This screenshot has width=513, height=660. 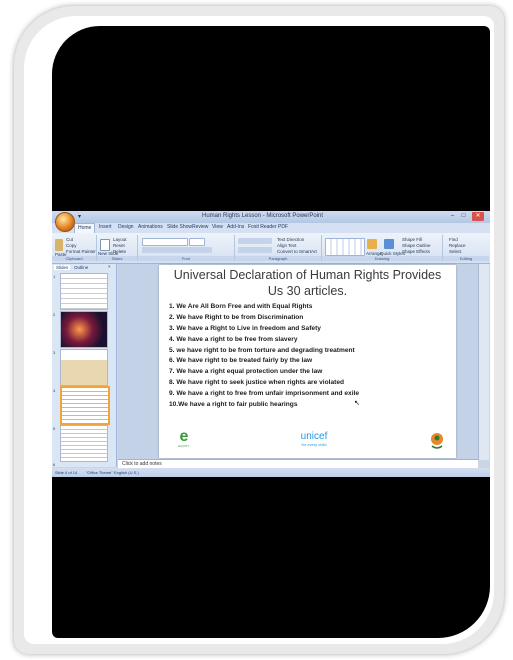 I want to click on find-button: Find, so click(x=453, y=239).